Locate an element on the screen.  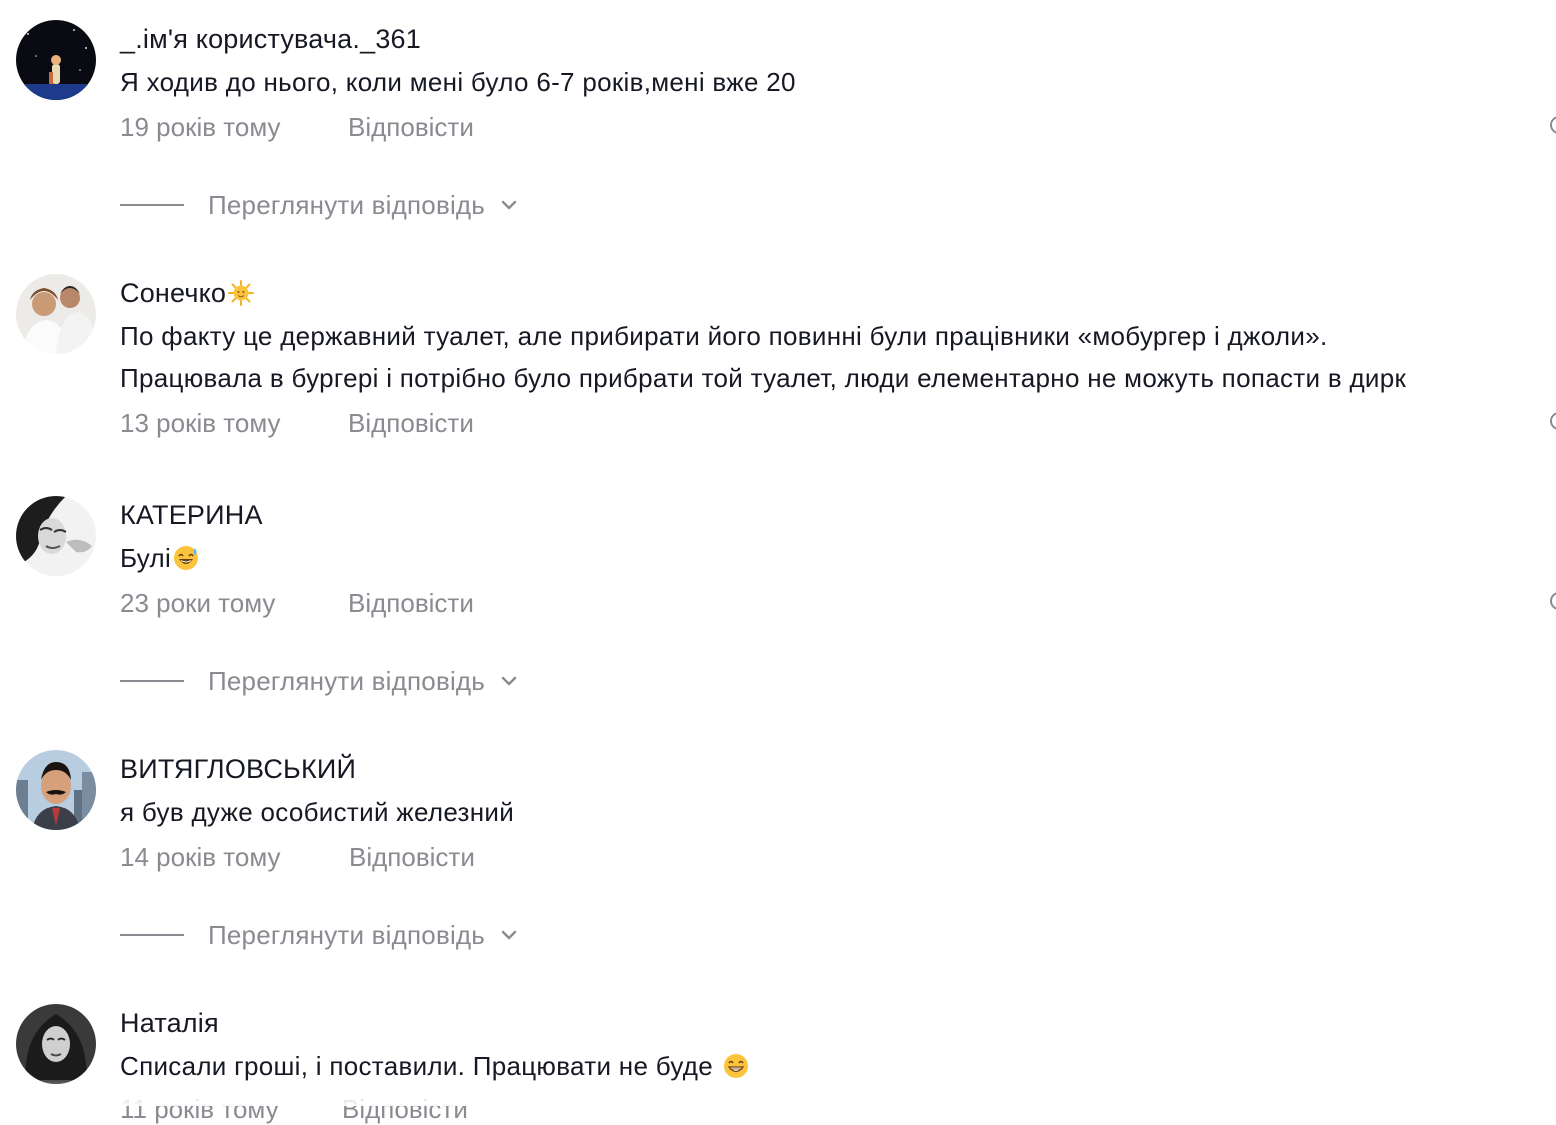
comment-username: _.ім'я користувача._361 is located at coordinates (270, 39).